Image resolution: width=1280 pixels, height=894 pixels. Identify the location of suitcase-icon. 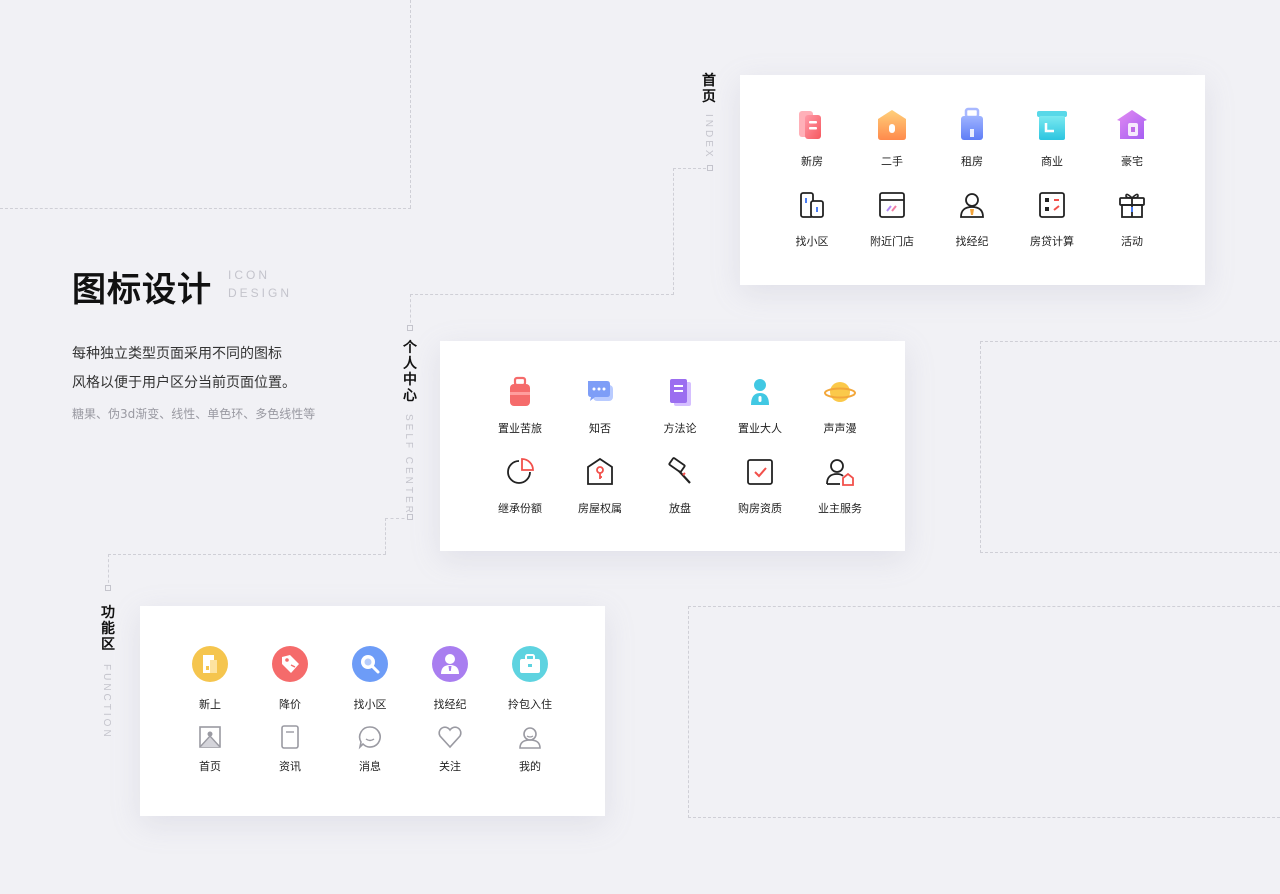
(520, 392).